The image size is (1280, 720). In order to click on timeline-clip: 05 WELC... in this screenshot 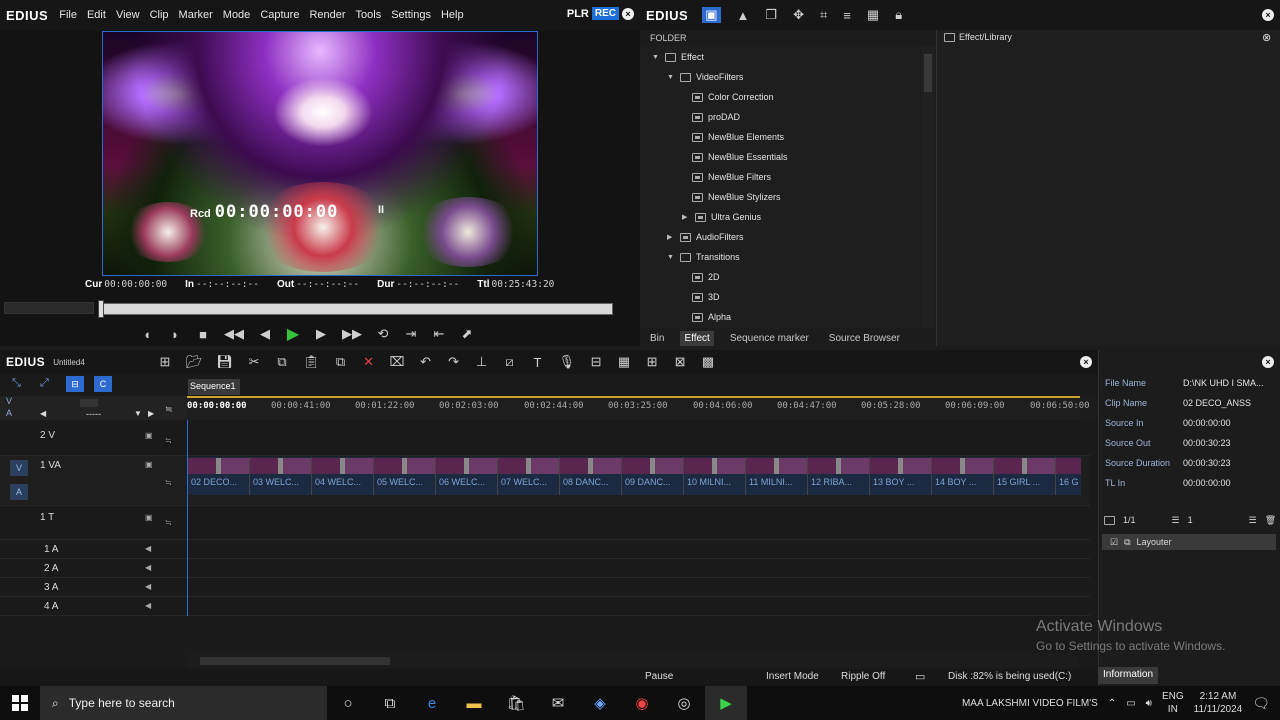, I will do `click(405, 476)`.